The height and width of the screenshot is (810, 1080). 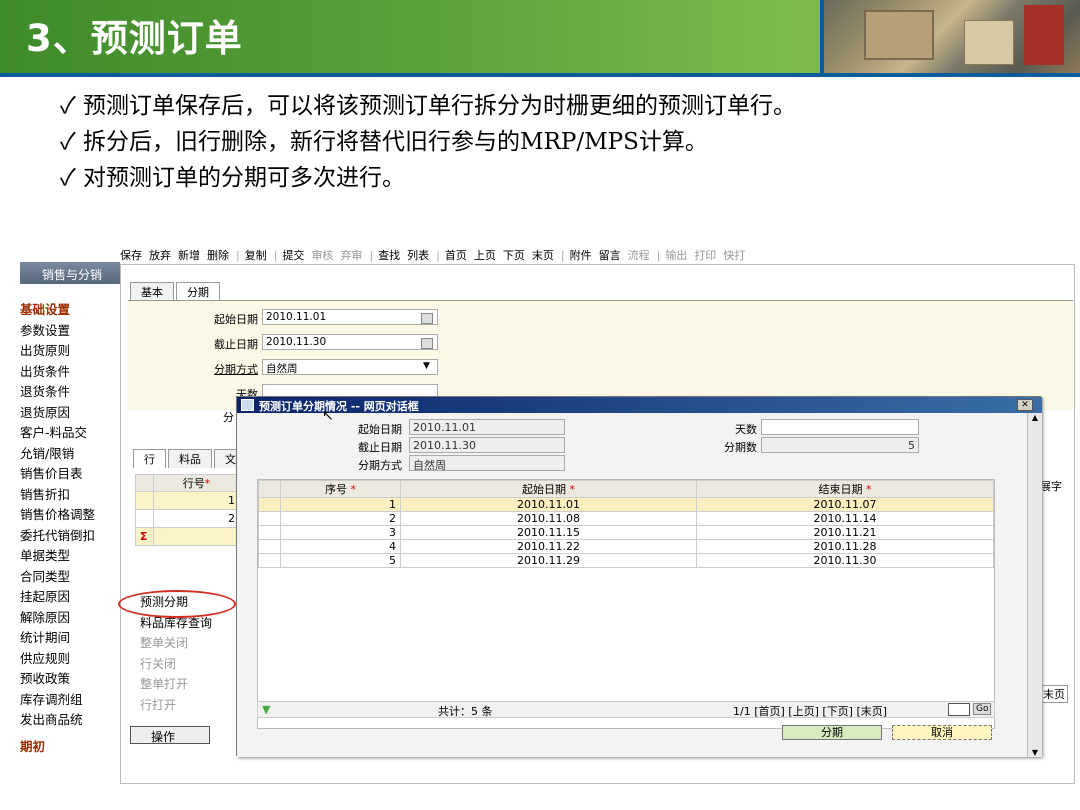 I want to click on sidebar-item: 客户-料品交, so click(x=57, y=433).